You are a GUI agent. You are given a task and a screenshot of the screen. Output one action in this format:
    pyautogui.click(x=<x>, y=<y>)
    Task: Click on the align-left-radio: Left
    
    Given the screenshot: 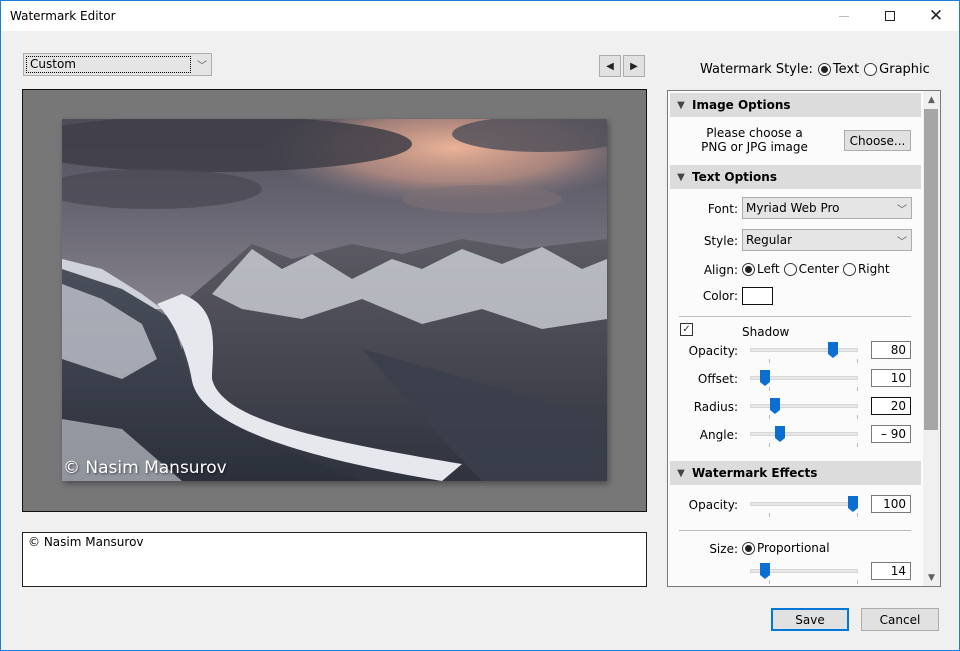 What is the action you would take?
    pyautogui.click(x=761, y=269)
    